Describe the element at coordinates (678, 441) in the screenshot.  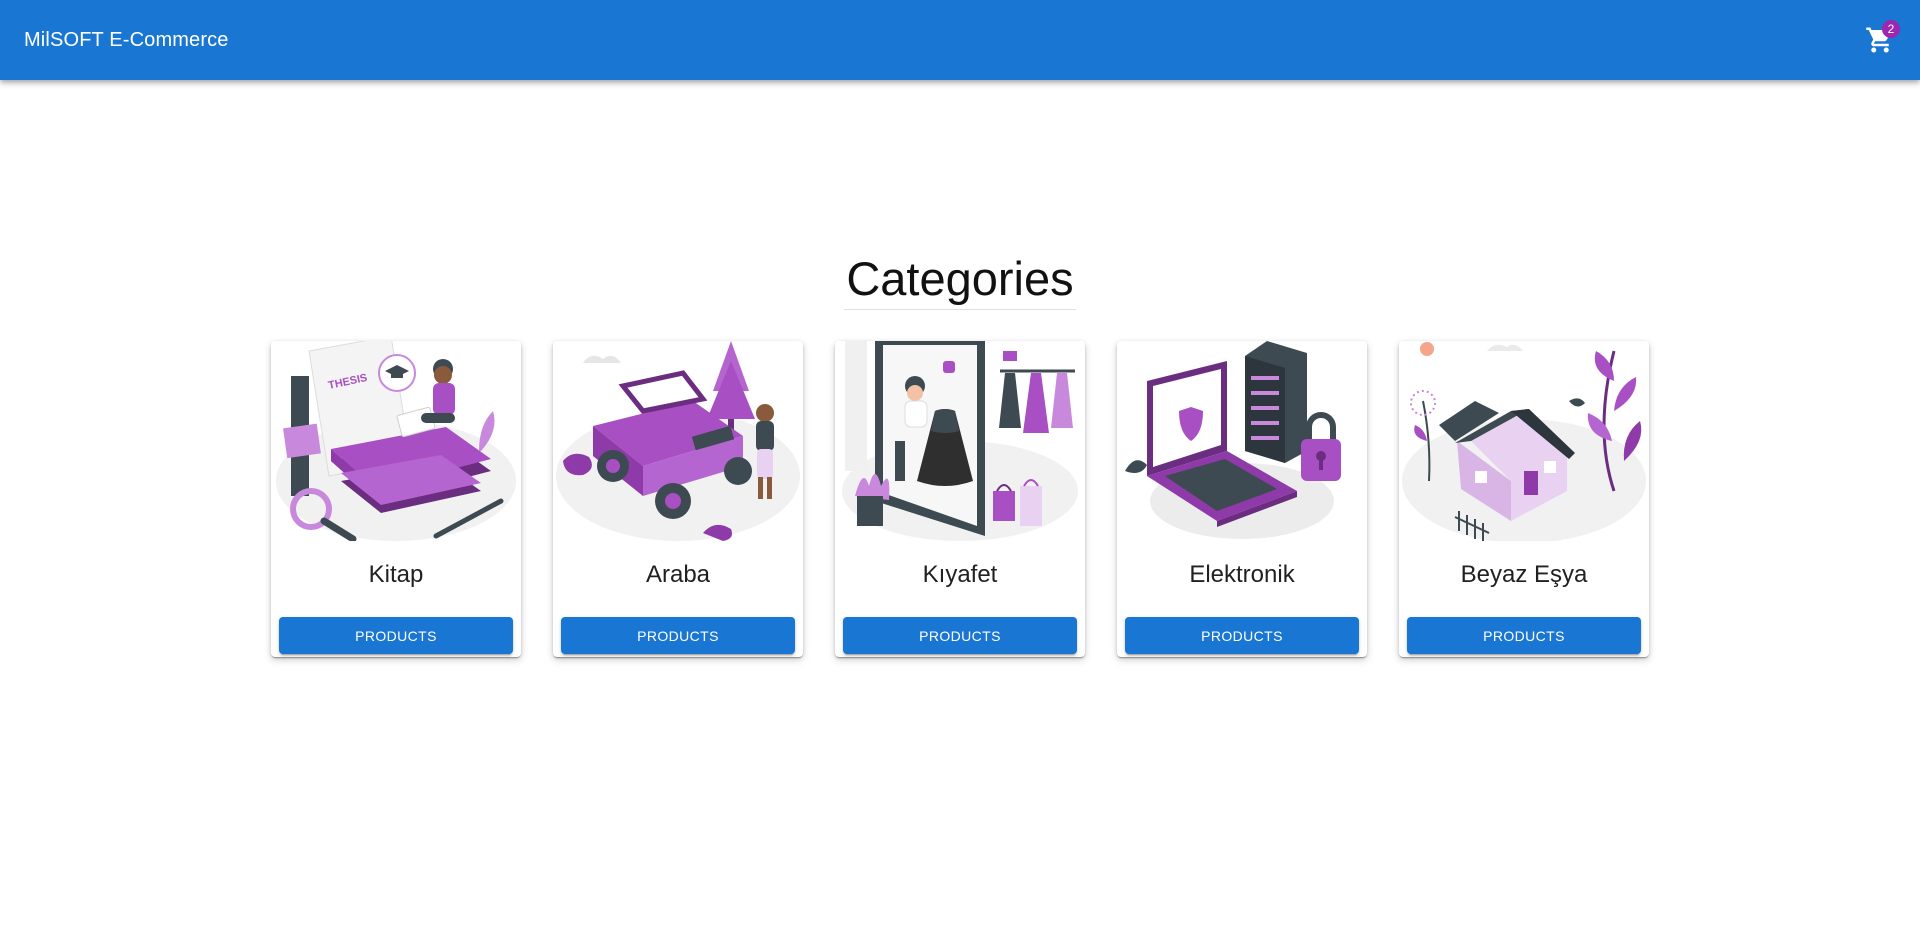
I see `jeep-car-illustration` at that location.